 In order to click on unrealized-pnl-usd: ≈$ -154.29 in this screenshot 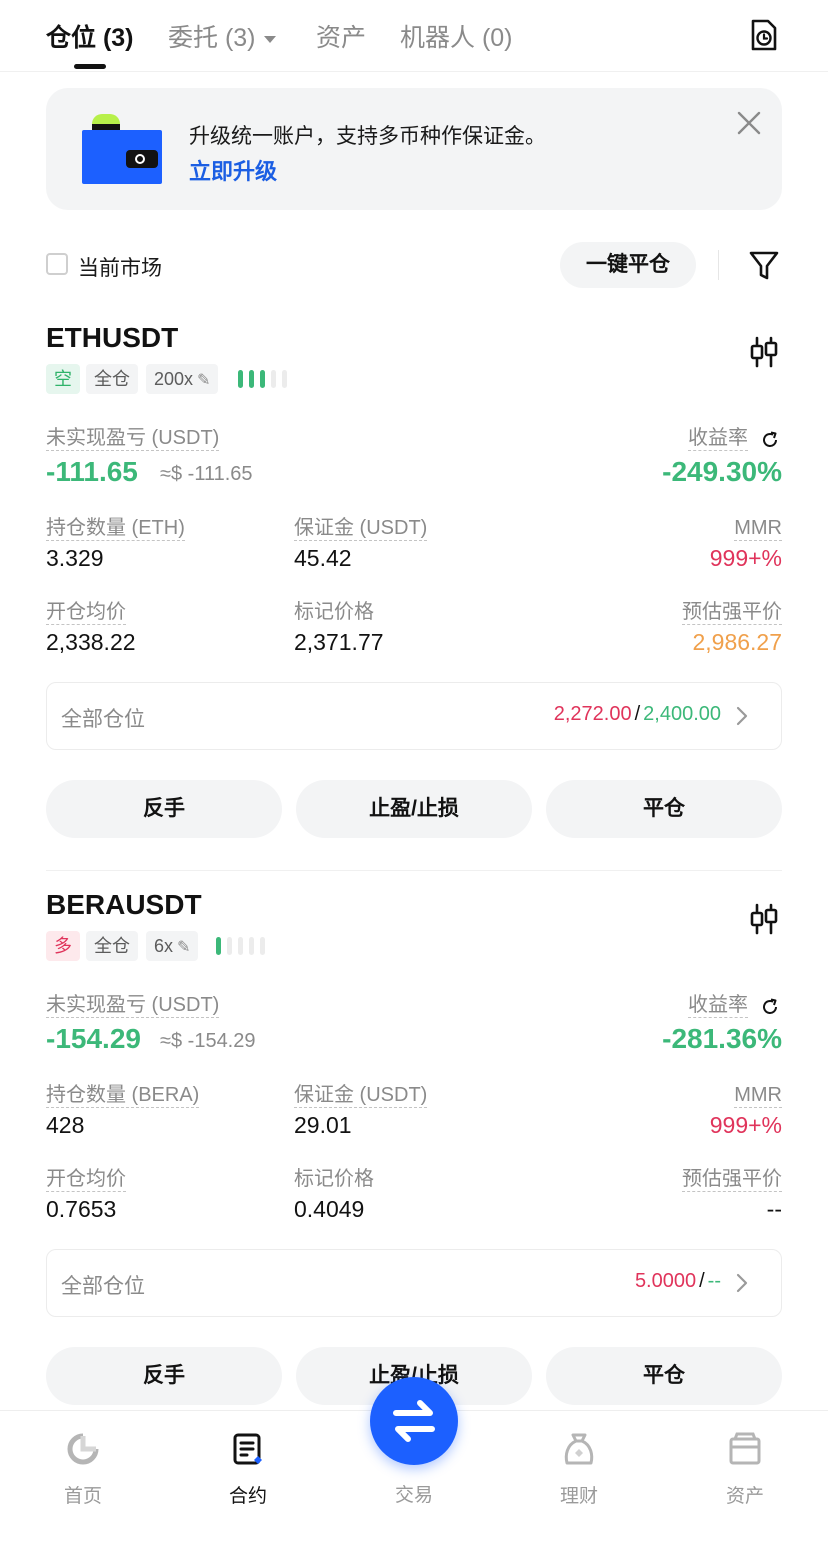, I will do `click(208, 1041)`.